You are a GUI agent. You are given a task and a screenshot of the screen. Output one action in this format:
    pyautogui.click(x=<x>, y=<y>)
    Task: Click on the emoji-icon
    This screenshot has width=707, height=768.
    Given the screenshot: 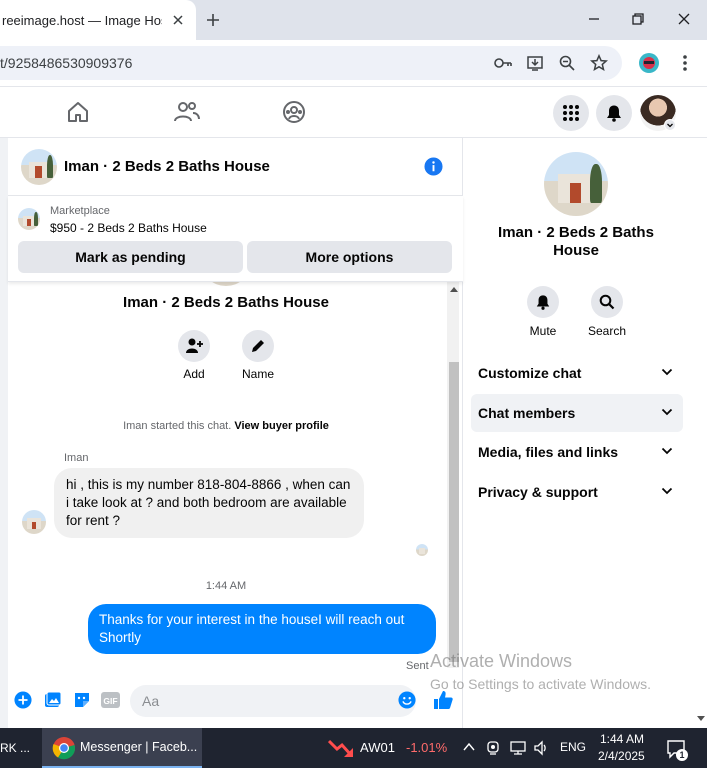 What is the action you would take?
    pyautogui.click(x=407, y=700)
    